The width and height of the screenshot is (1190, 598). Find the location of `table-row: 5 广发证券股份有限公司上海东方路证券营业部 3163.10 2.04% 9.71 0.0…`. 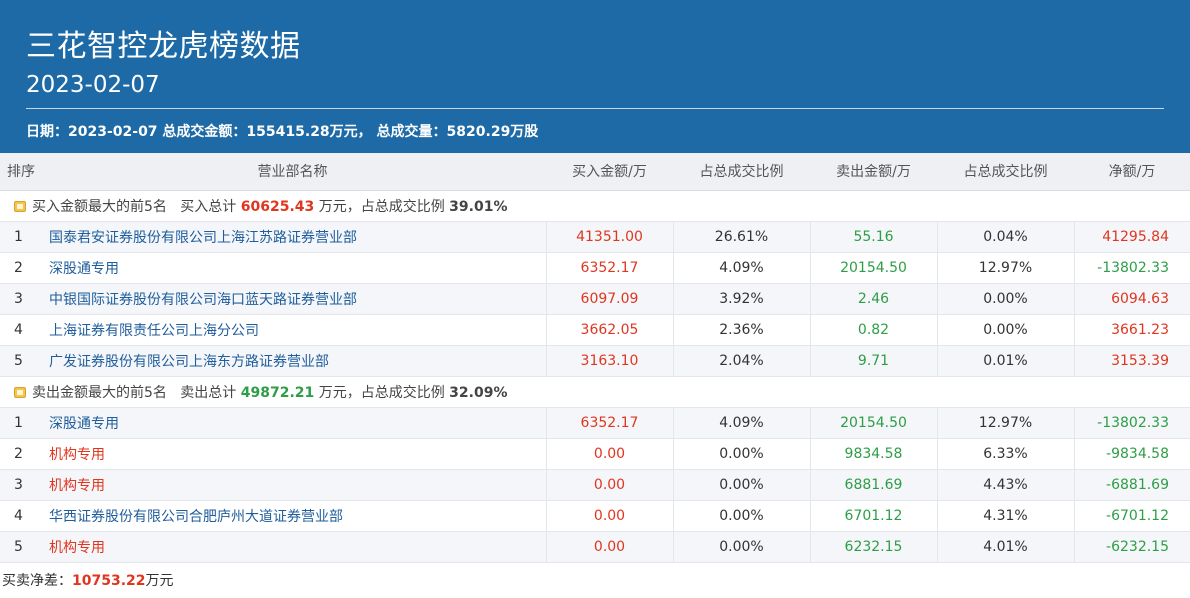

table-row: 5 广发证券股份有限公司上海东方路证券营业部 3163.10 2.04% 9.71 0.0… is located at coordinates (595, 361).